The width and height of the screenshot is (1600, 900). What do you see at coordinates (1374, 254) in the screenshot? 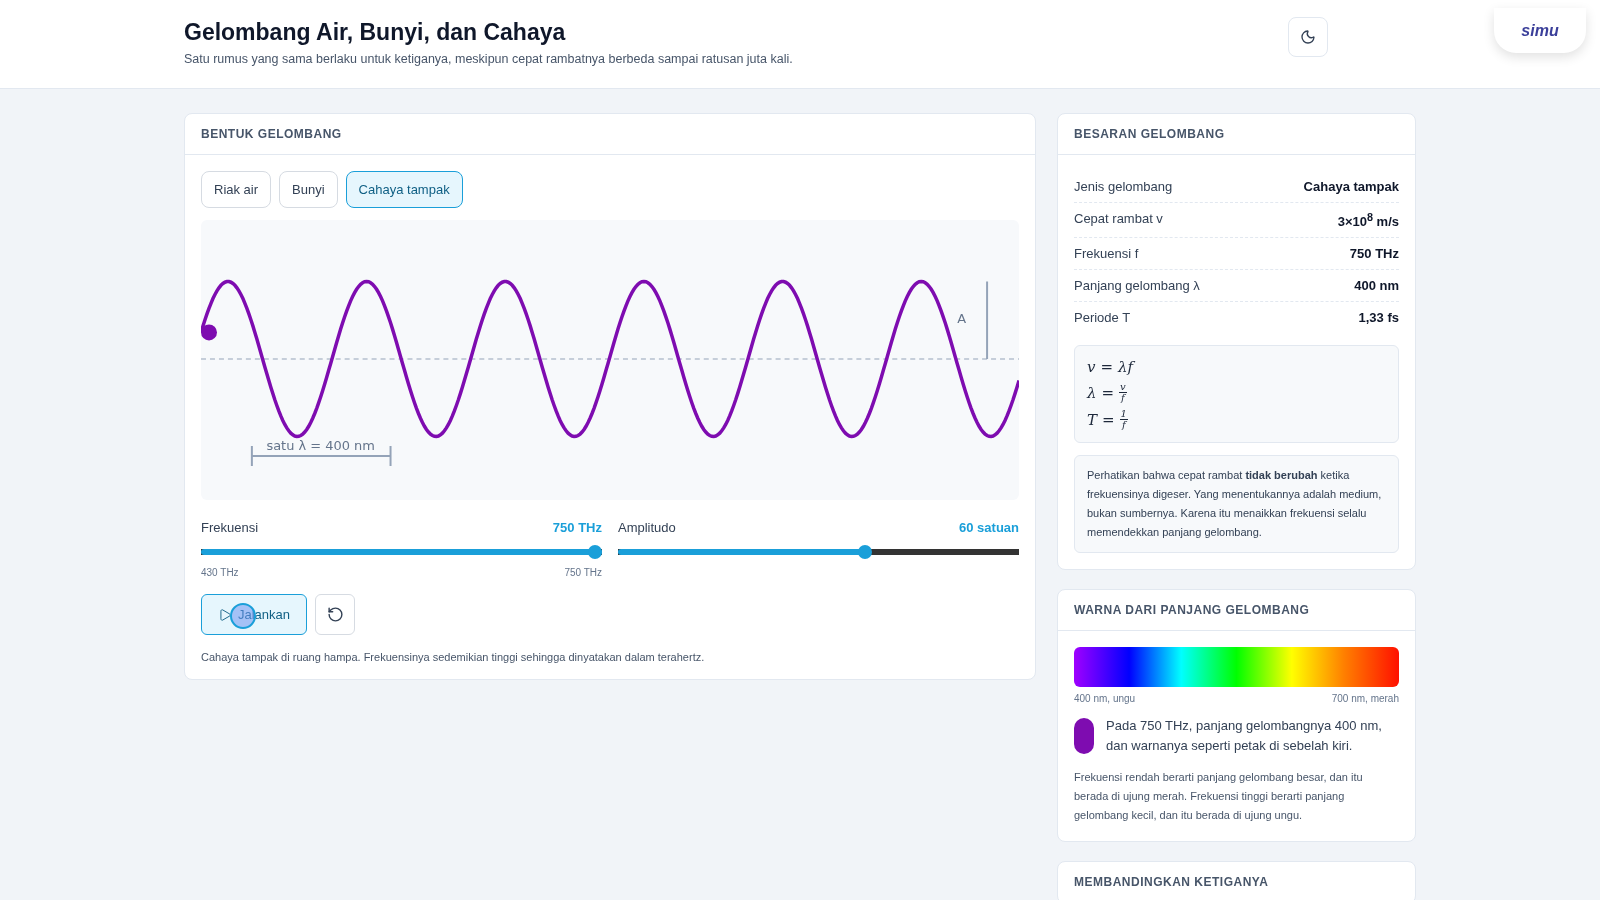
I see `quantity-value: 750 THz` at bounding box center [1374, 254].